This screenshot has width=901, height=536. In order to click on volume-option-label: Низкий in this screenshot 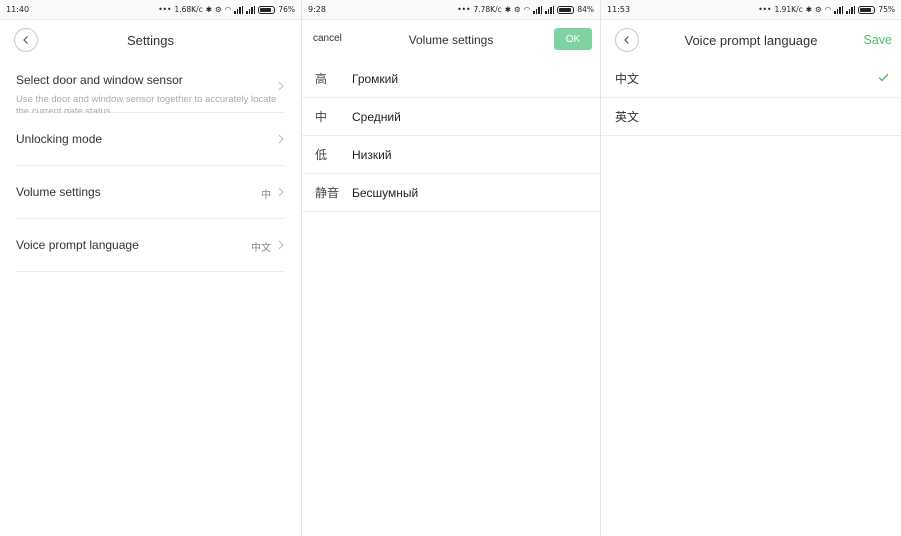, I will do `click(372, 154)`.